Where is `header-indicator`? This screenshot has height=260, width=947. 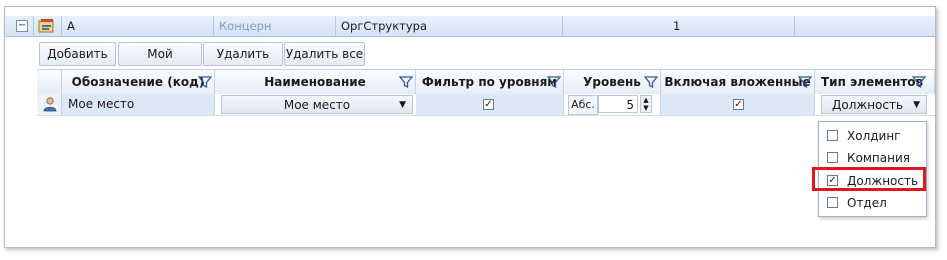 header-indicator is located at coordinates (49, 82).